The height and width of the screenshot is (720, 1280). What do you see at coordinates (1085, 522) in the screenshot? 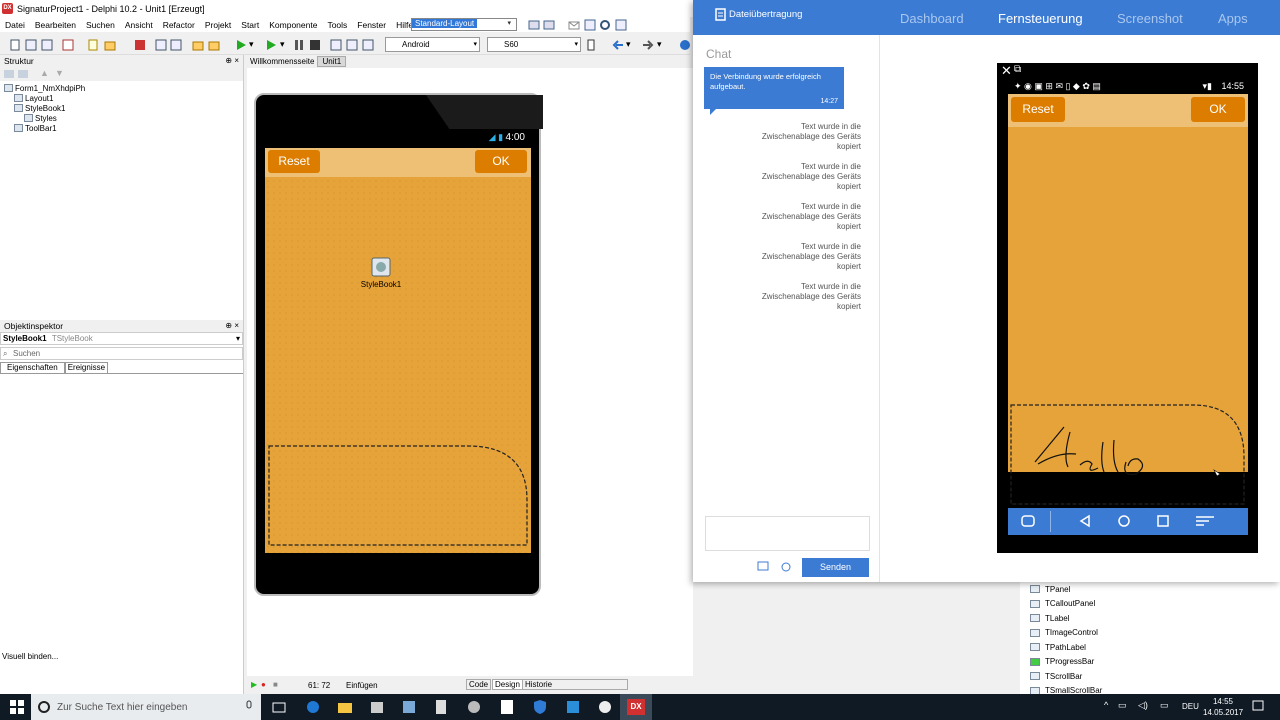
I see `back-icon` at bounding box center [1085, 522].